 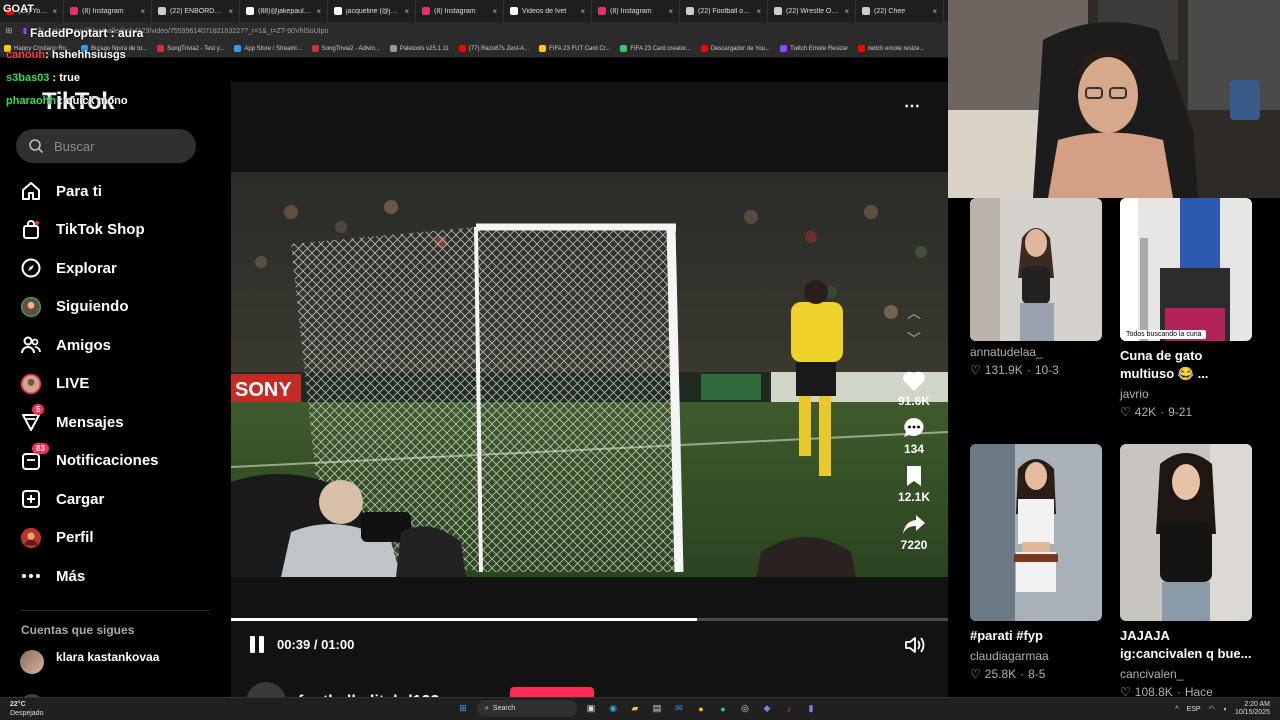 I want to click on edge-icon: ◉, so click(x=613, y=709).